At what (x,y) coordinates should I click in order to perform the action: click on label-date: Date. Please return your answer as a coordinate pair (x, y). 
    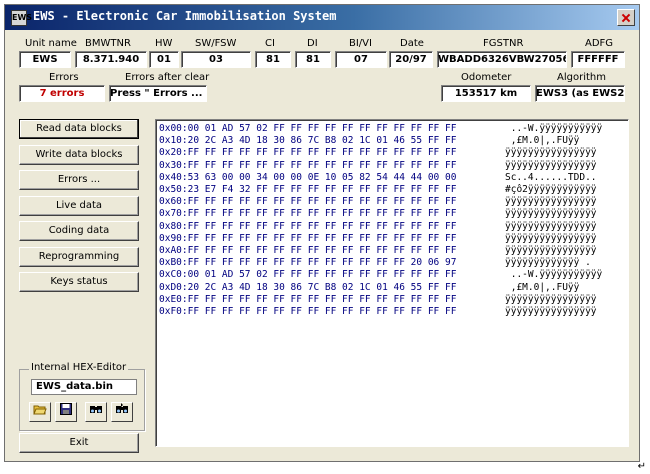
    Looking at the image, I should click on (412, 43).